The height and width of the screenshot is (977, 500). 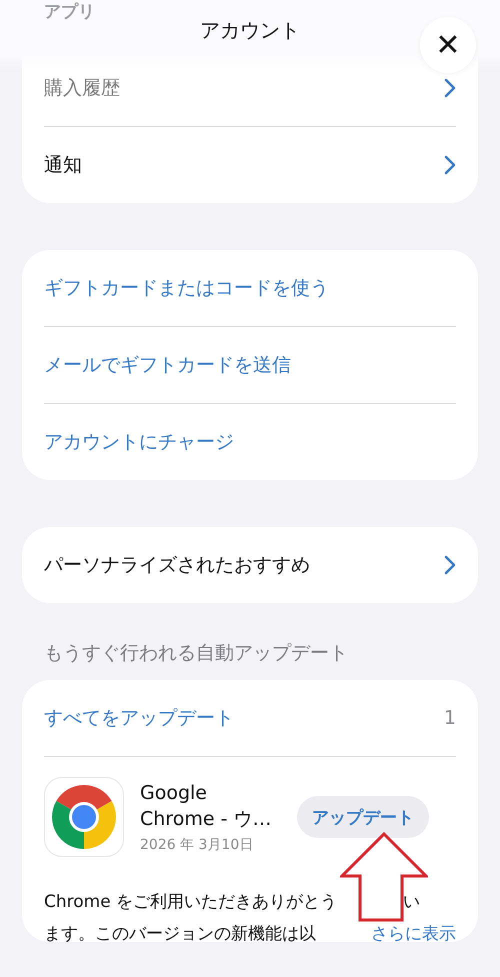 What do you see at coordinates (139, 718) in the screenshot?
I see `update-all-link: すべてをアップデート` at bounding box center [139, 718].